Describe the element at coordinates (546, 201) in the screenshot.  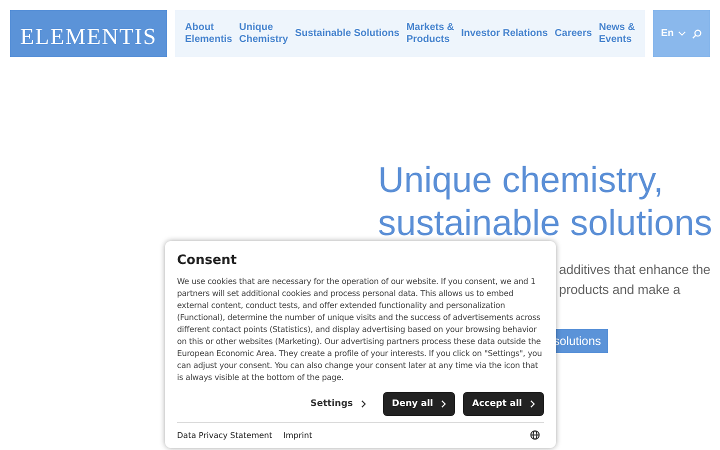
I see `hero-title: Unique chemistry, sustainable solutions` at that location.